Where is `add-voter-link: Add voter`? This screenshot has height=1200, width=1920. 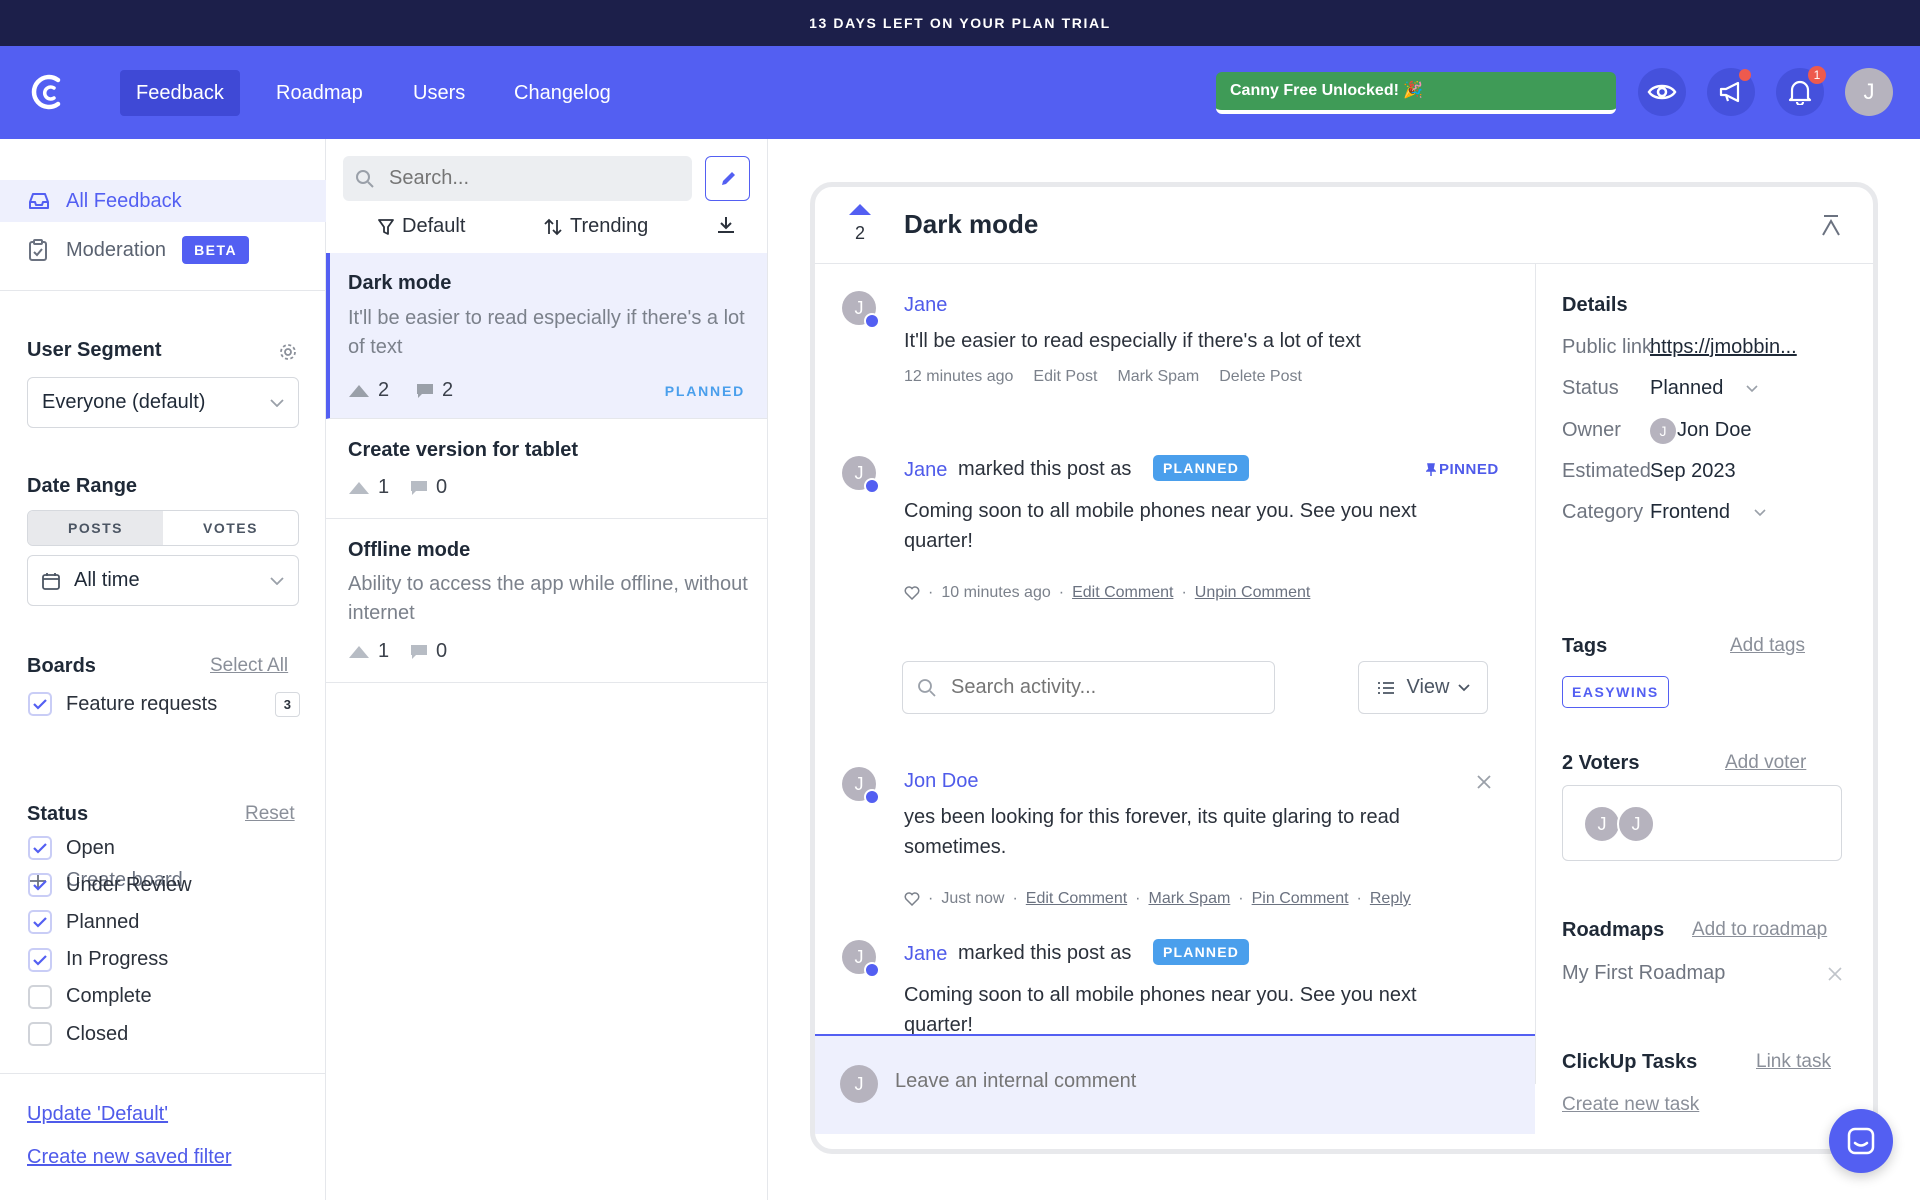
add-voter-link: Add voter is located at coordinates (1765, 763).